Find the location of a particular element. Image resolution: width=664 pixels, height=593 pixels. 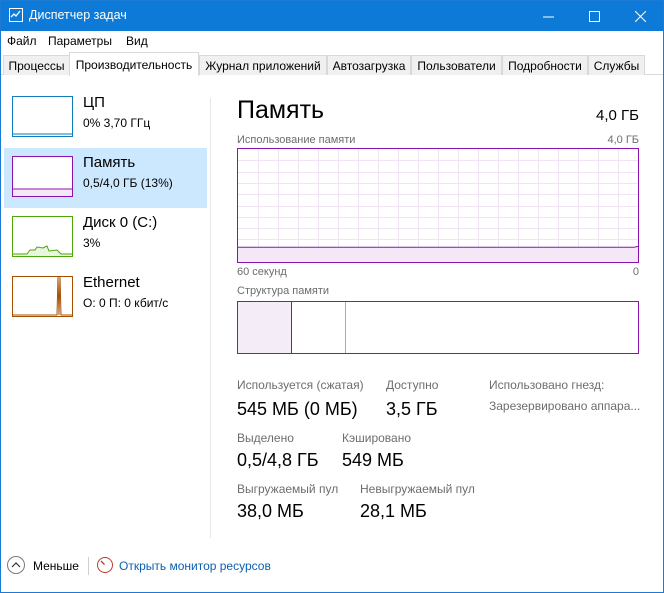

chevron-up-icon is located at coordinates (16, 565).